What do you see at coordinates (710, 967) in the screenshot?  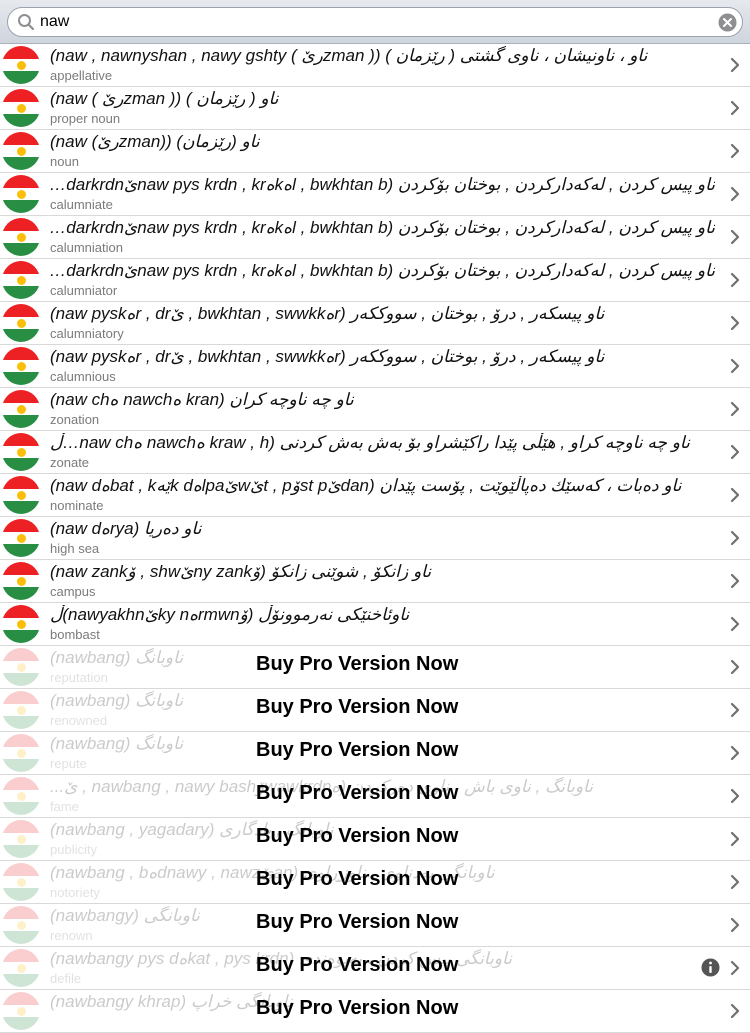 I see `info-icon` at bounding box center [710, 967].